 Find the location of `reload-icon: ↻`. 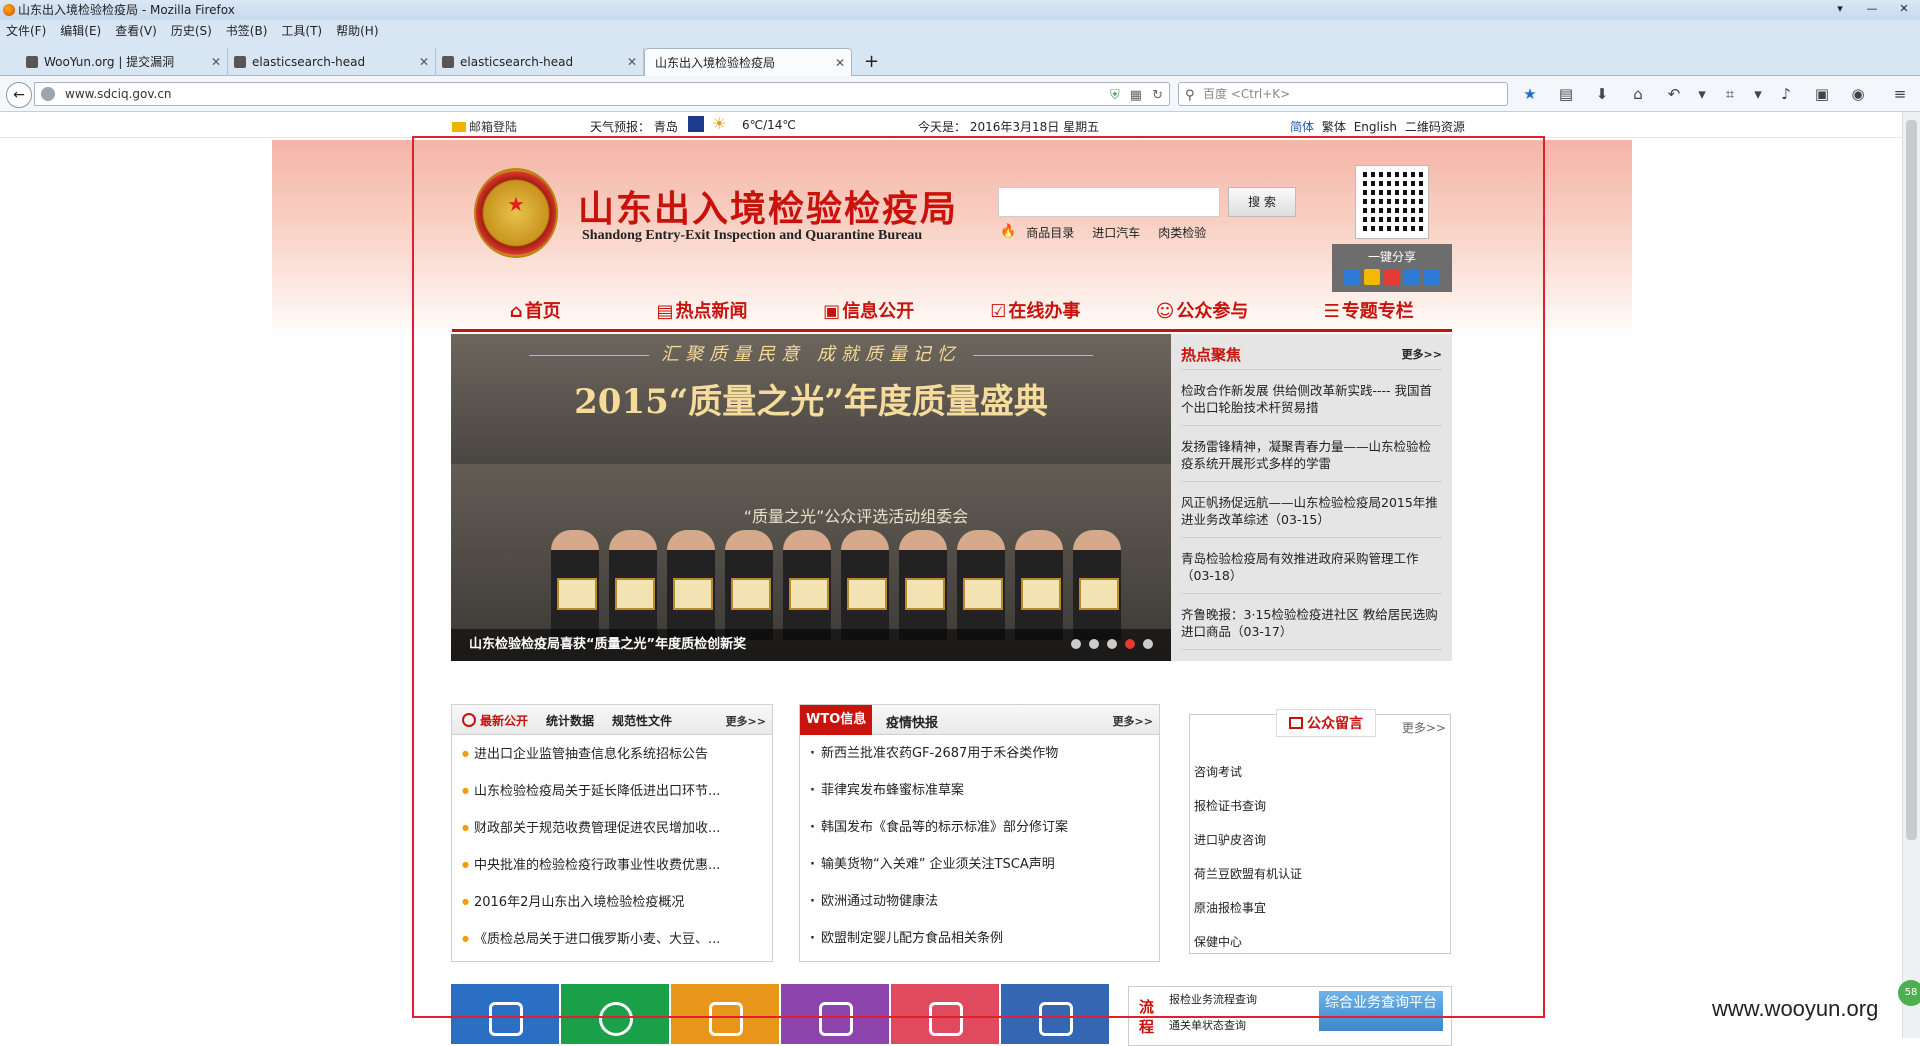

reload-icon: ↻ is located at coordinates (1157, 96).